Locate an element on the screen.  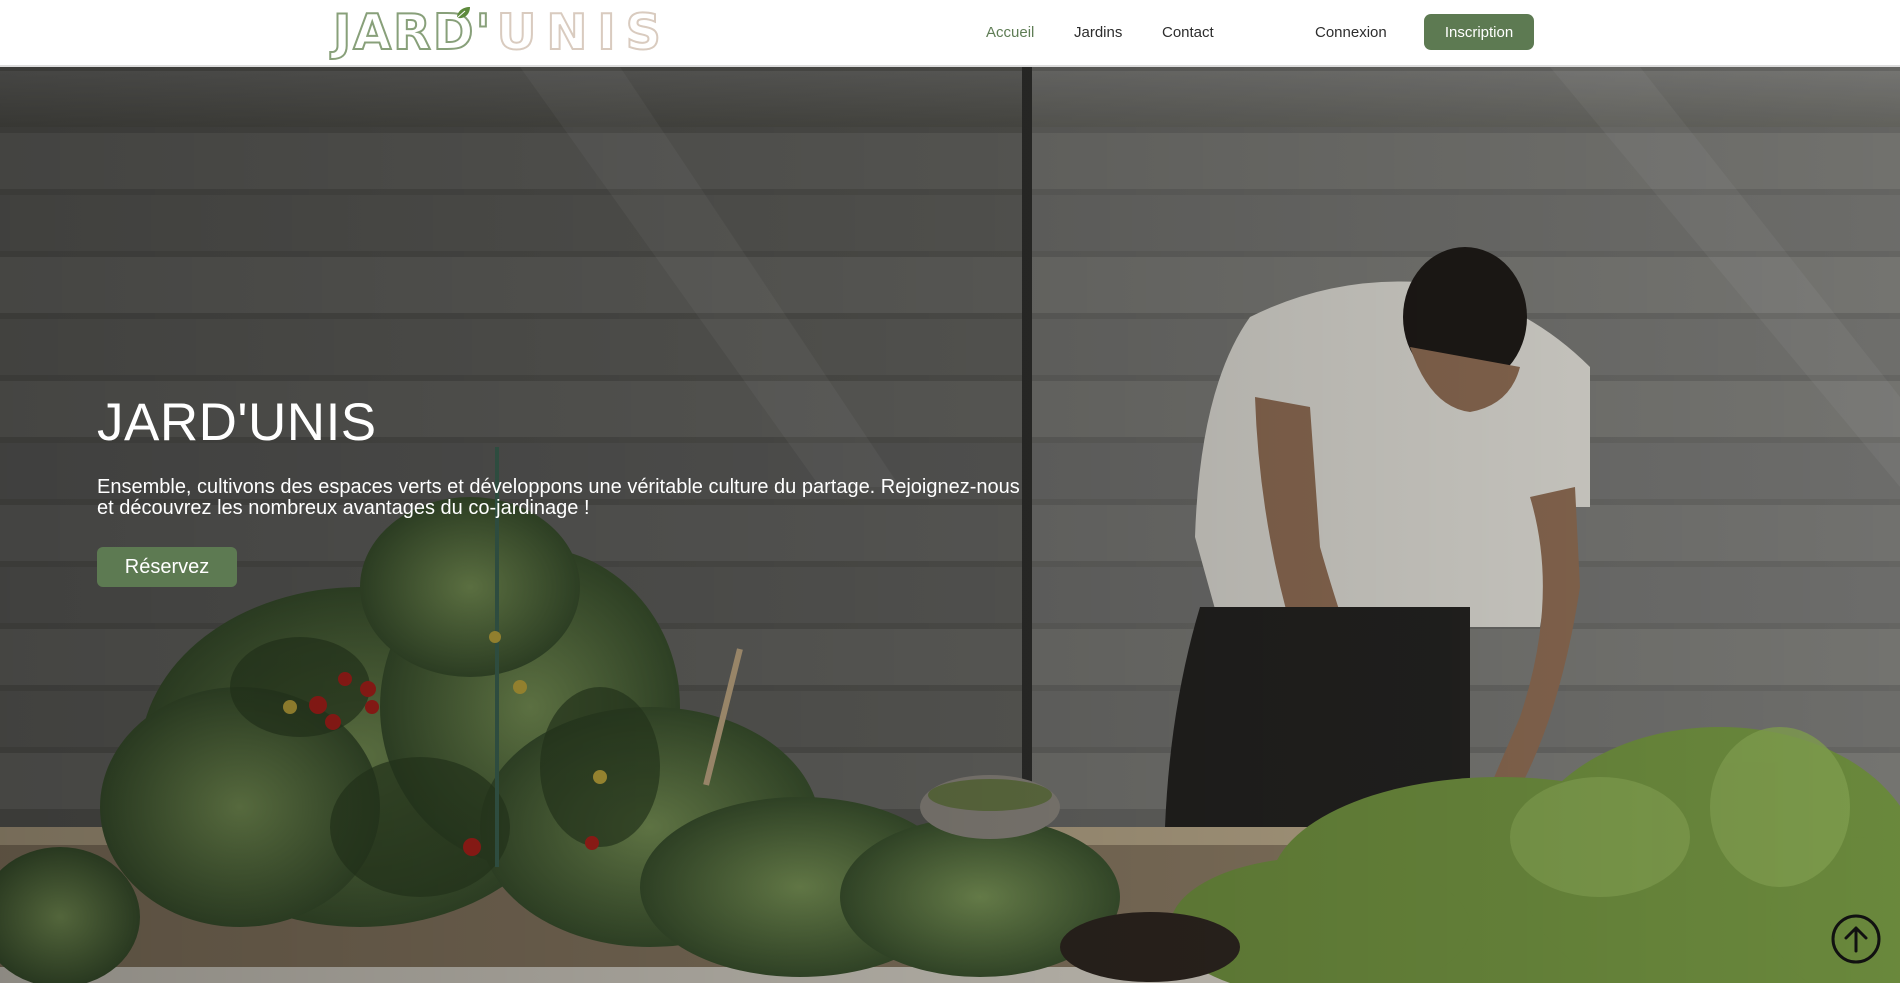
hero-title: JARD'UNIS is located at coordinates (237, 422).